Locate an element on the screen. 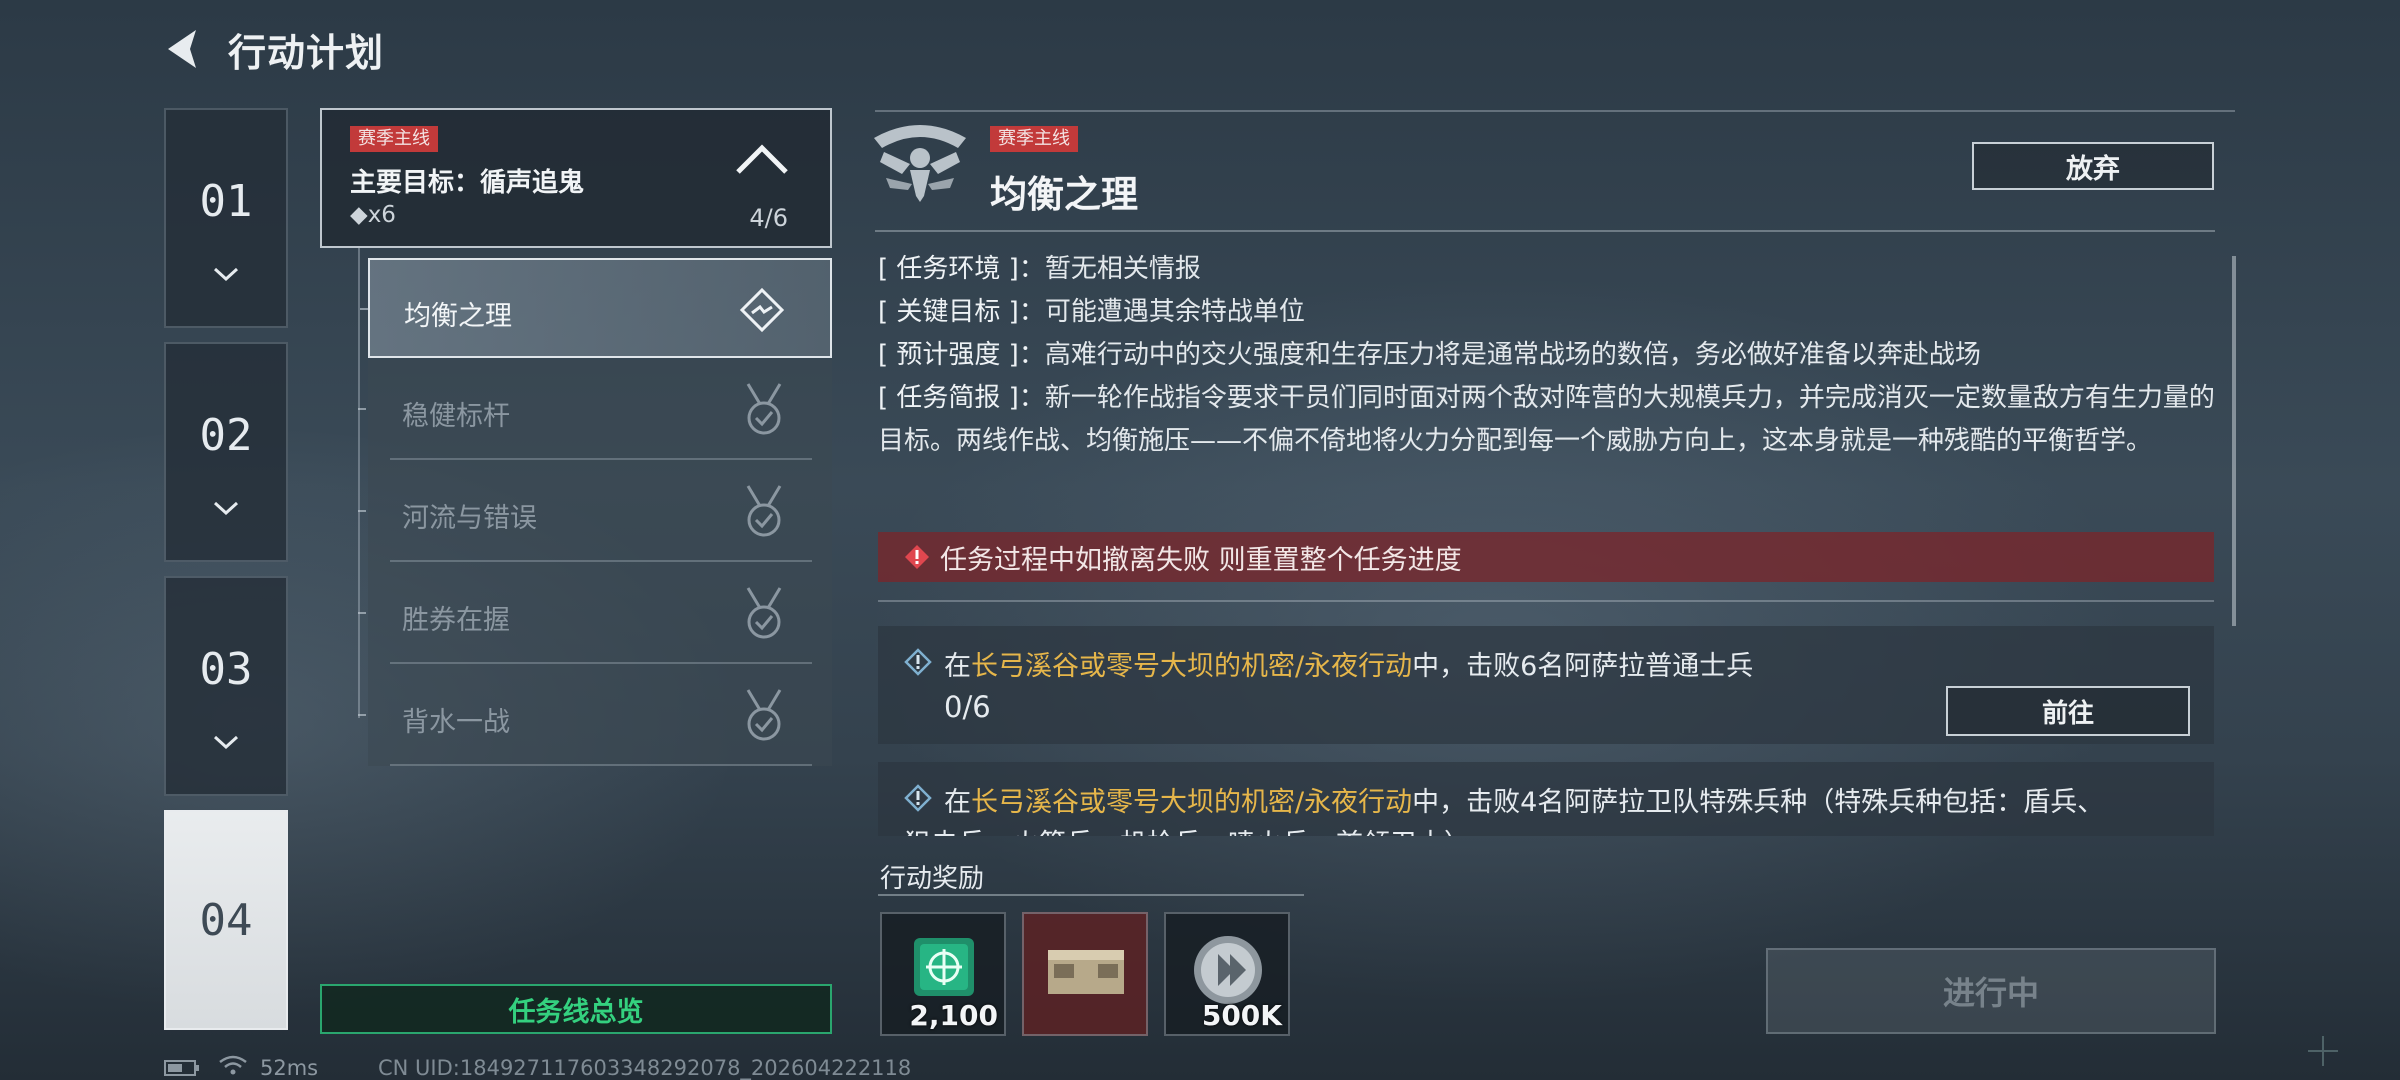 Image resolution: width=2400 pixels, height=1080 pixels. eagle-emblem-icon is located at coordinates (920, 163).